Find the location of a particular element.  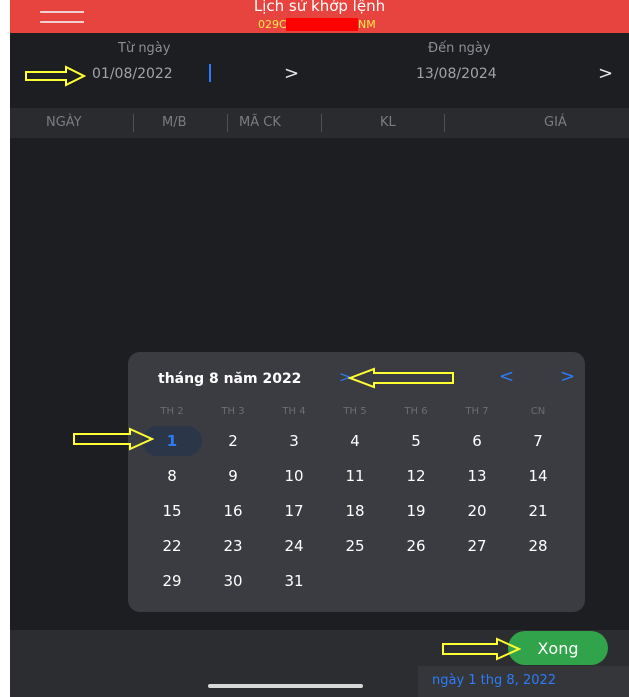

weekday-label: TH 7 is located at coordinates (477, 411).